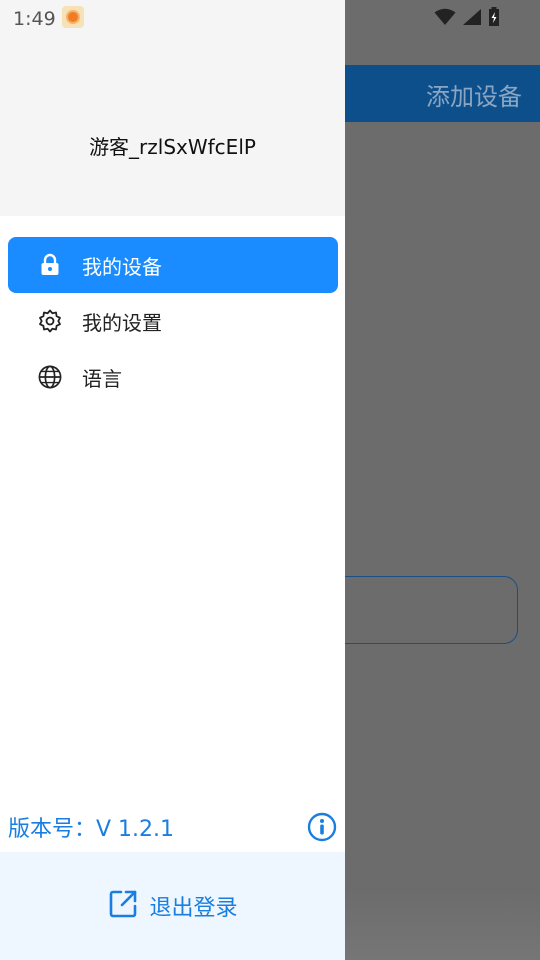 The height and width of the screenshot is (960, 540). I want to click on weather-notification-icon, so click(73, 17).